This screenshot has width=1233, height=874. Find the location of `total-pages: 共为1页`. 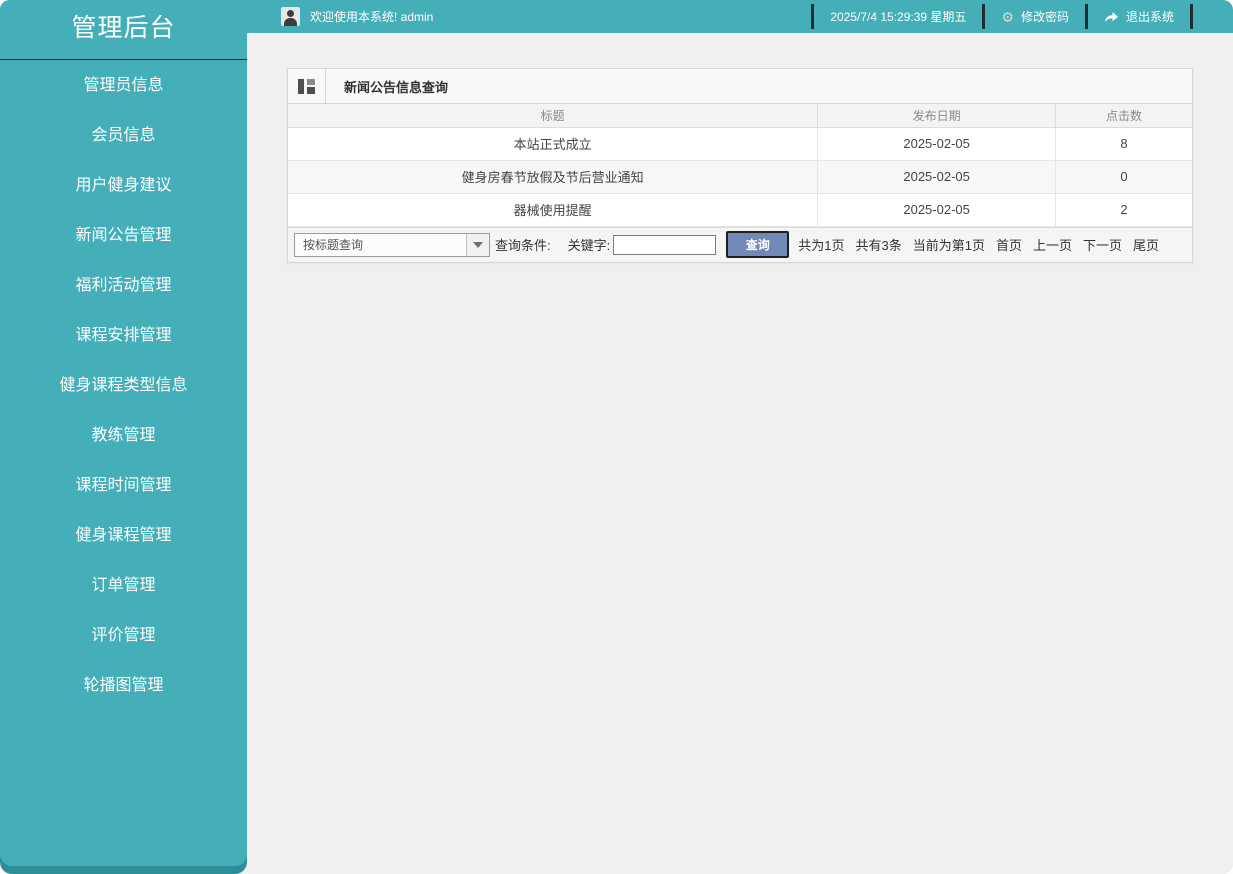

total-pages: 共为1页 is located at coordinates (821, 245).